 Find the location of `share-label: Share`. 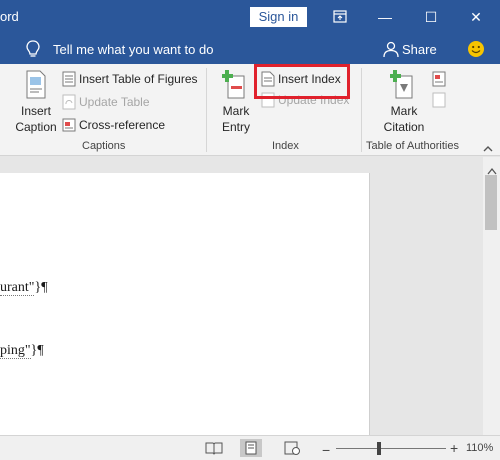

share-label: Share is located at coordinates (419, 49).